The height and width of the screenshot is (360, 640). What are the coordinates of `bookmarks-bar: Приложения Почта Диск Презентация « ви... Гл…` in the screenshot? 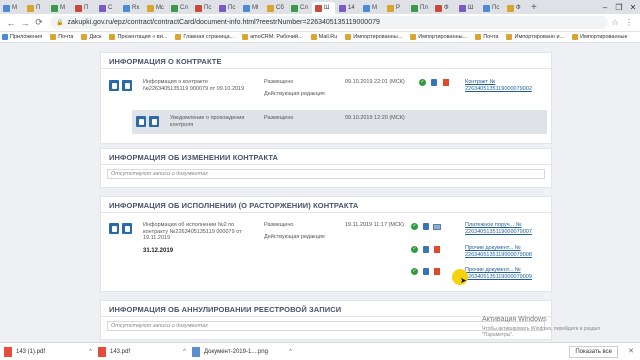 It's located at (320, 37).